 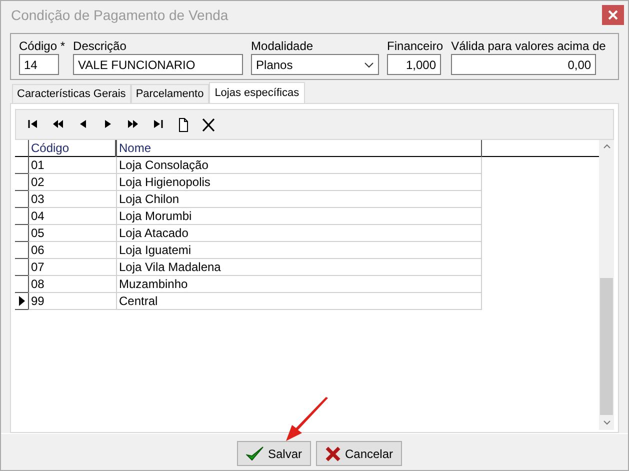 I want to click on tab: Parcelamento, so click(x=169, y=93).